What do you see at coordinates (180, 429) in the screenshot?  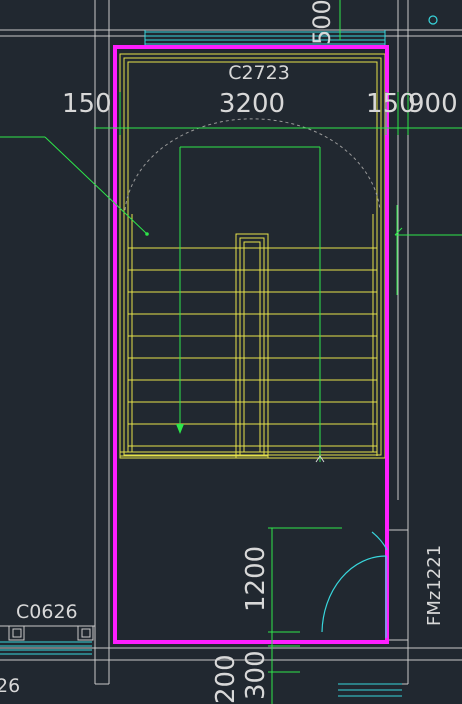 I see `arrow-down-icon` at bounding box center [180, 429].